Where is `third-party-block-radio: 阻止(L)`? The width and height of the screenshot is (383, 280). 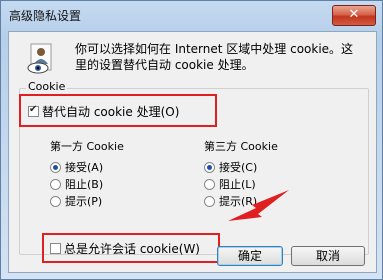
third-party-block-radio: 阻止(L) is located at coordinates (230, 184).